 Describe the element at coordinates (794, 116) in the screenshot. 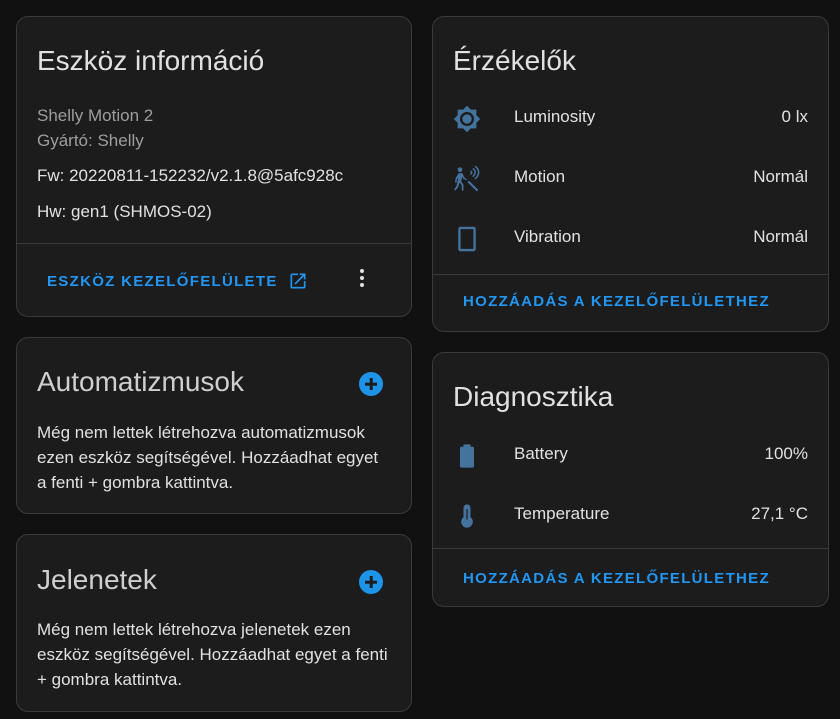

I see `sensor-value: 0 lx` at that location.